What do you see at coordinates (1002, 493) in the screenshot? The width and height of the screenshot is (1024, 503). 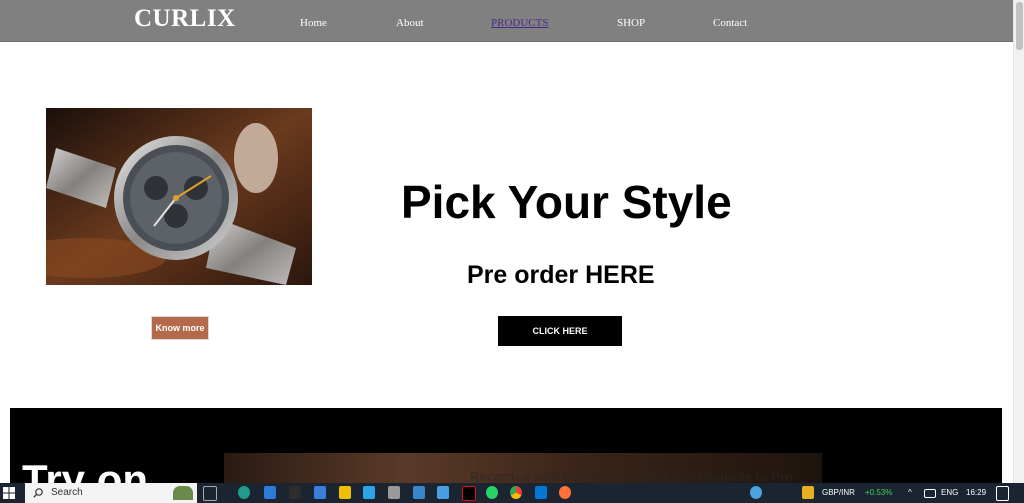 I see `notifications-icon` at bounding box center [1002, 493].